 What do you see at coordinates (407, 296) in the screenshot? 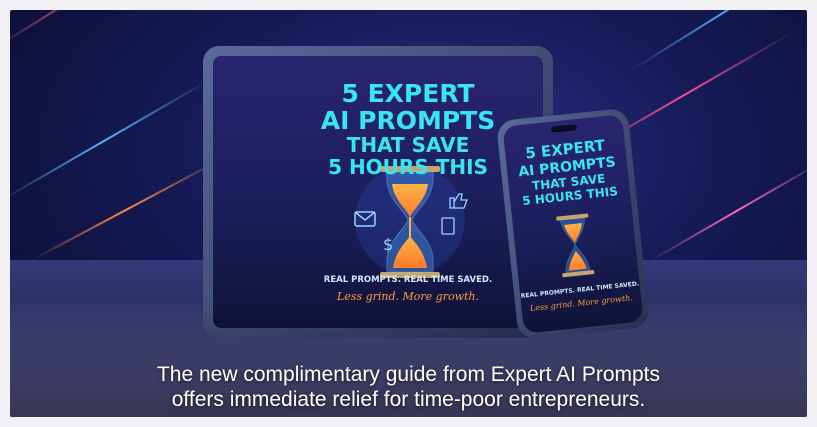
I see `tablet-subtagline: Less grind. More growth.` at bounding box center [407, 296].